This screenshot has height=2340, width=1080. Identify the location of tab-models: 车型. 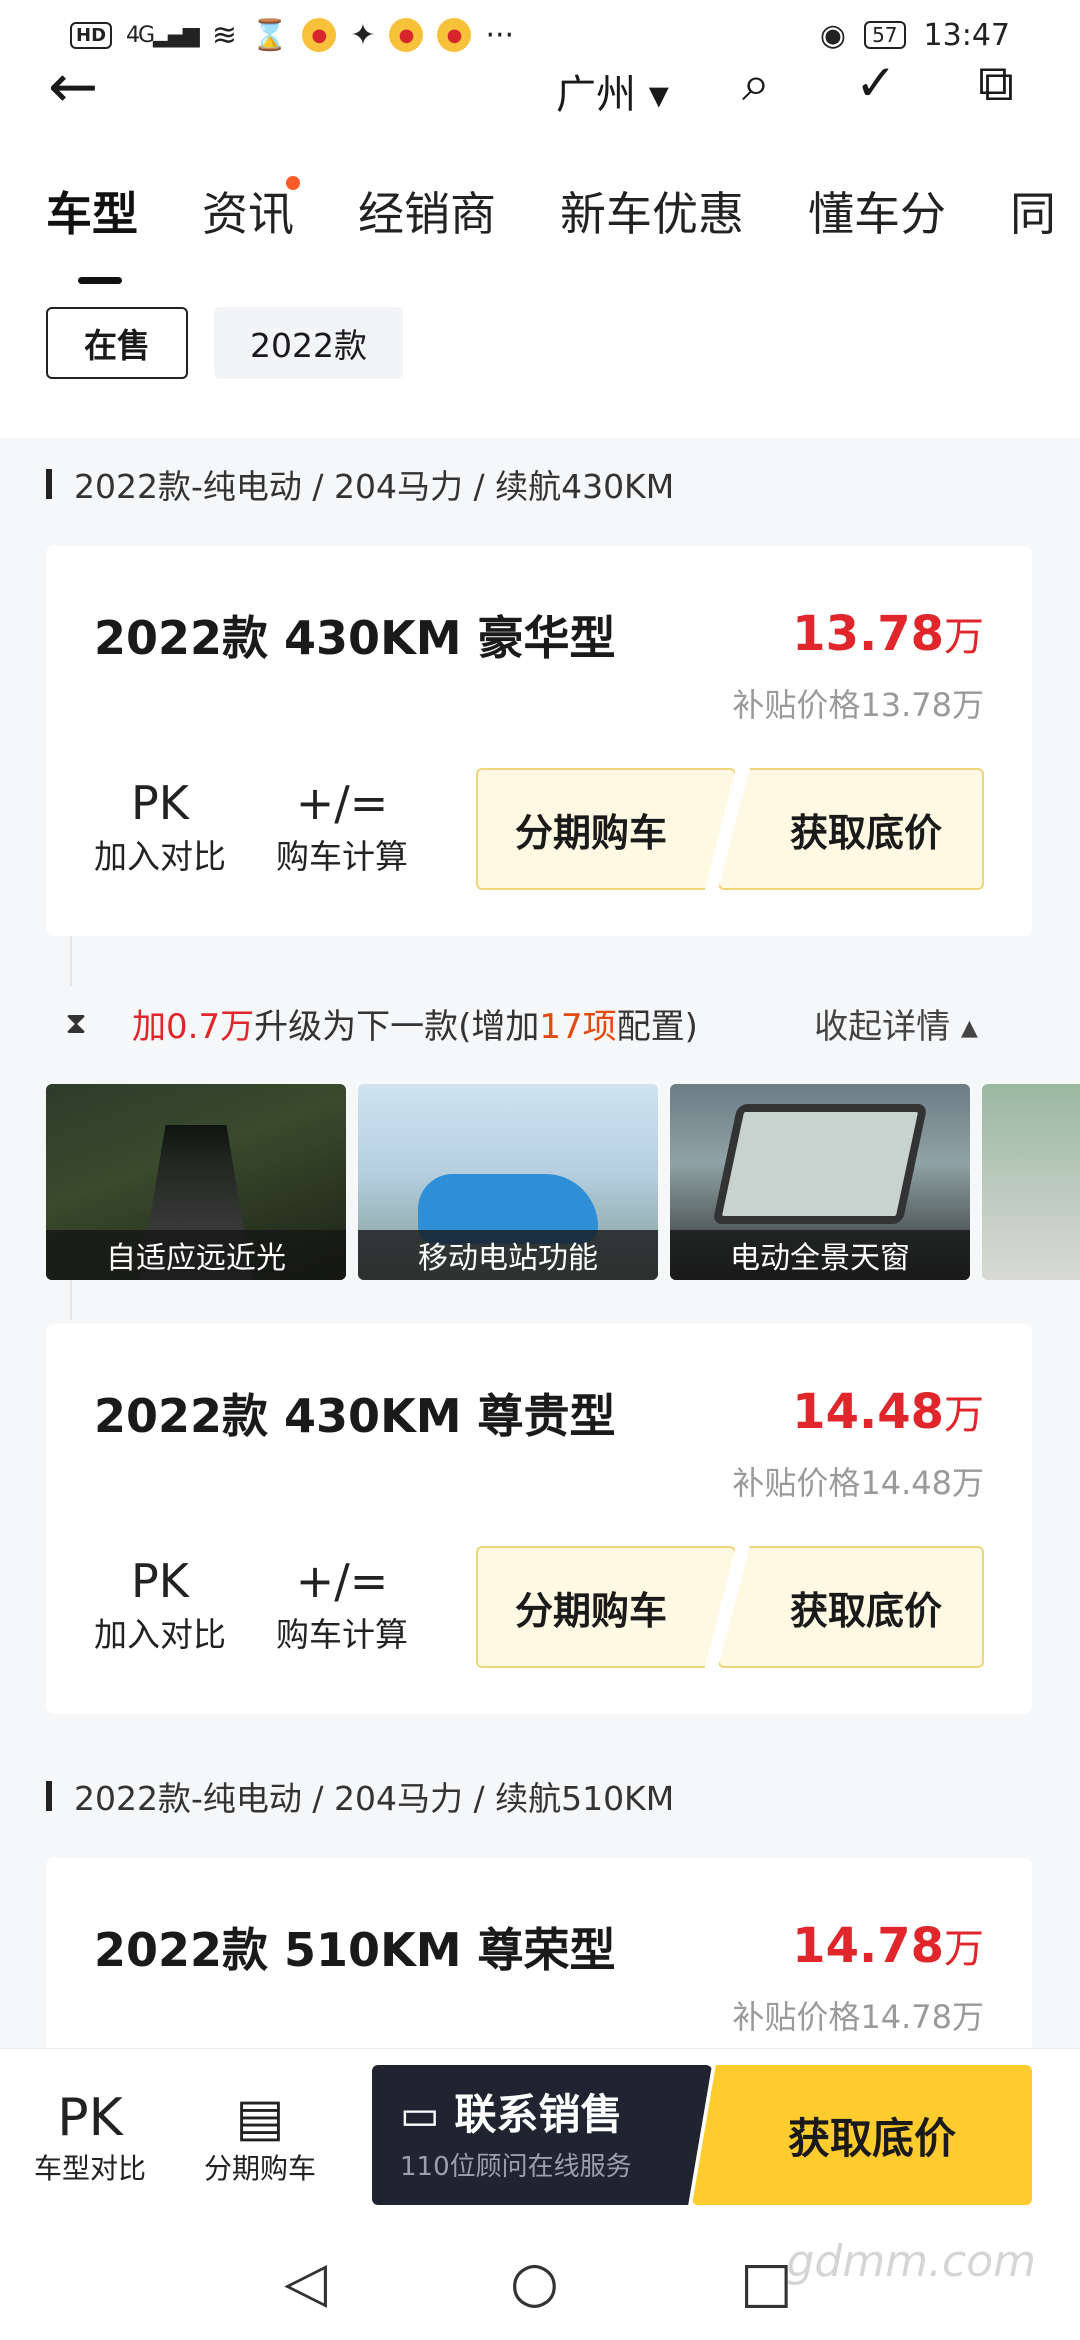
(92, 231).